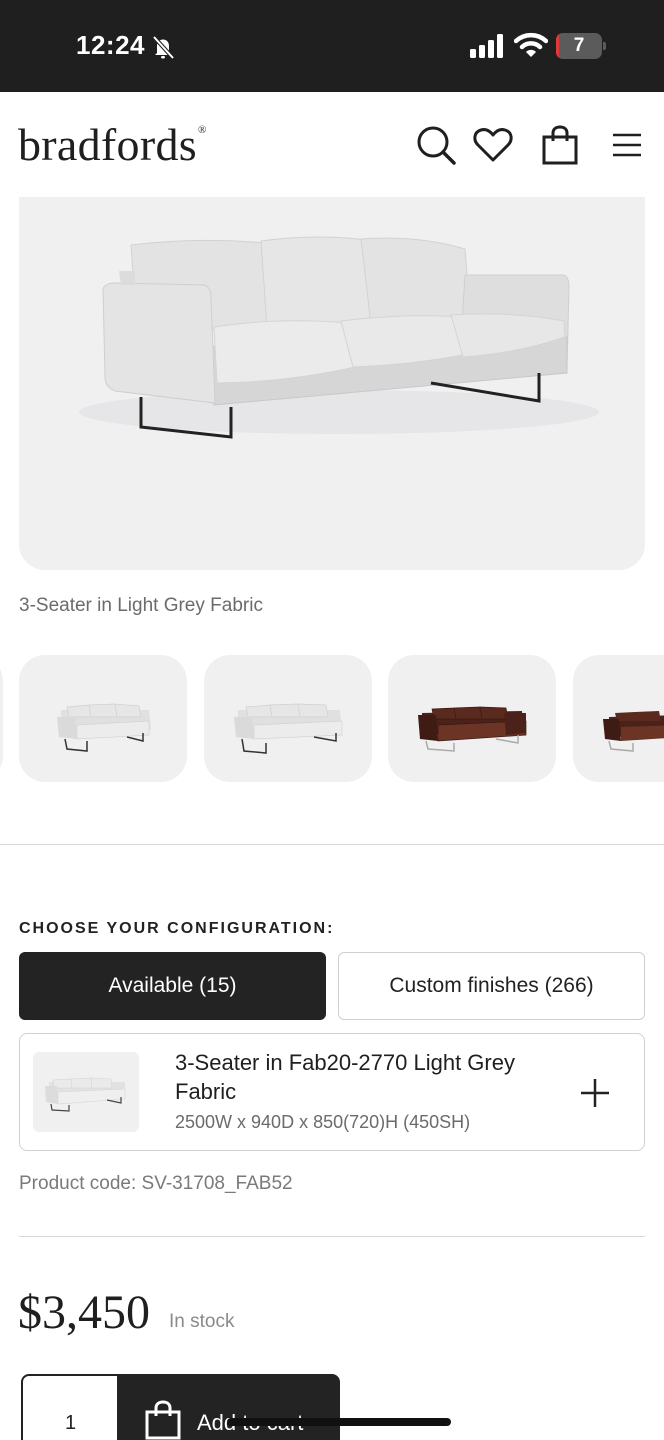 The width and height of the screenshot is (664, 1440). I want to click on menu-button, so click(627, 145).